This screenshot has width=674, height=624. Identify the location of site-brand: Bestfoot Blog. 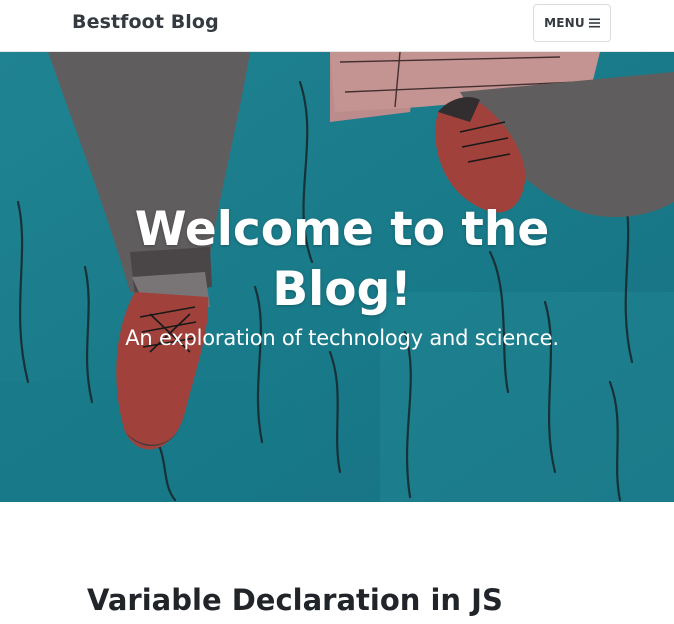
(145, 22).